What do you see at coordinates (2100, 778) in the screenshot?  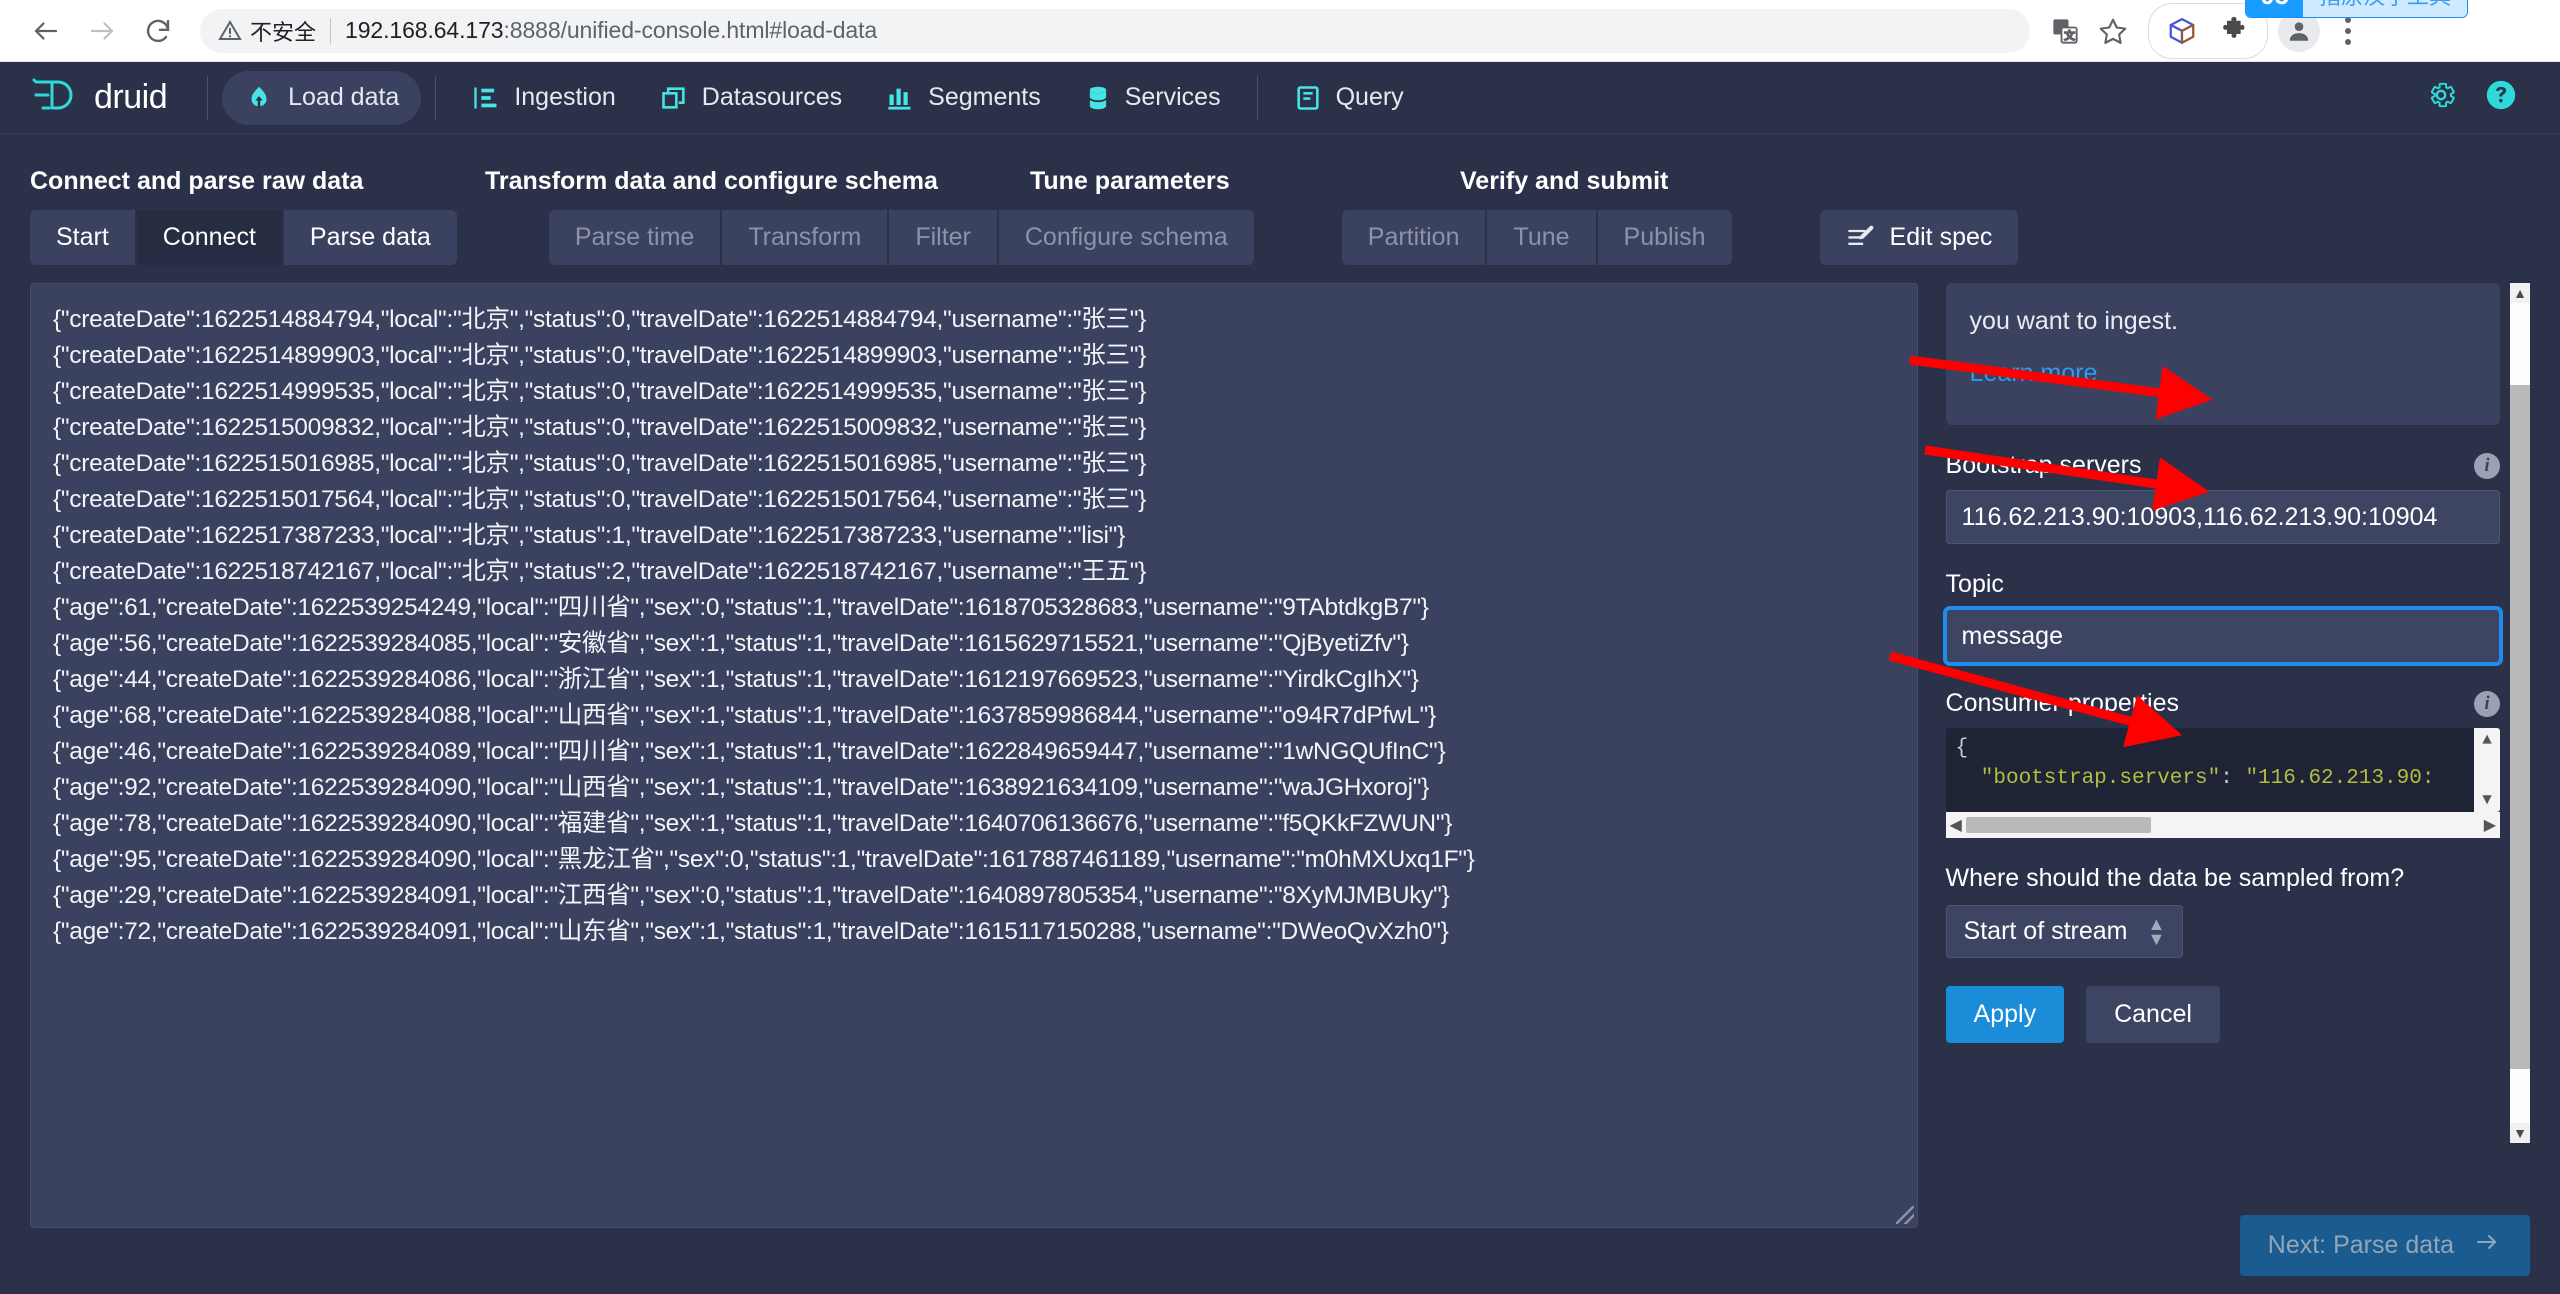 I see `code-key: "bootstrap.servers"` at bounding box center [2100, 778].